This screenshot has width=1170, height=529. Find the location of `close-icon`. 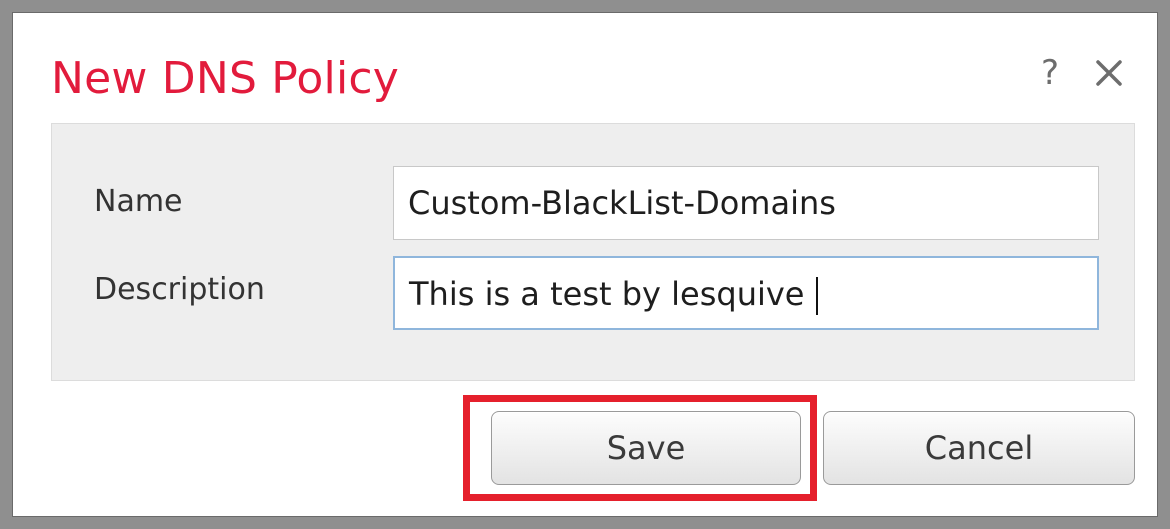

close-icon is located at coordinates (1109, 73).